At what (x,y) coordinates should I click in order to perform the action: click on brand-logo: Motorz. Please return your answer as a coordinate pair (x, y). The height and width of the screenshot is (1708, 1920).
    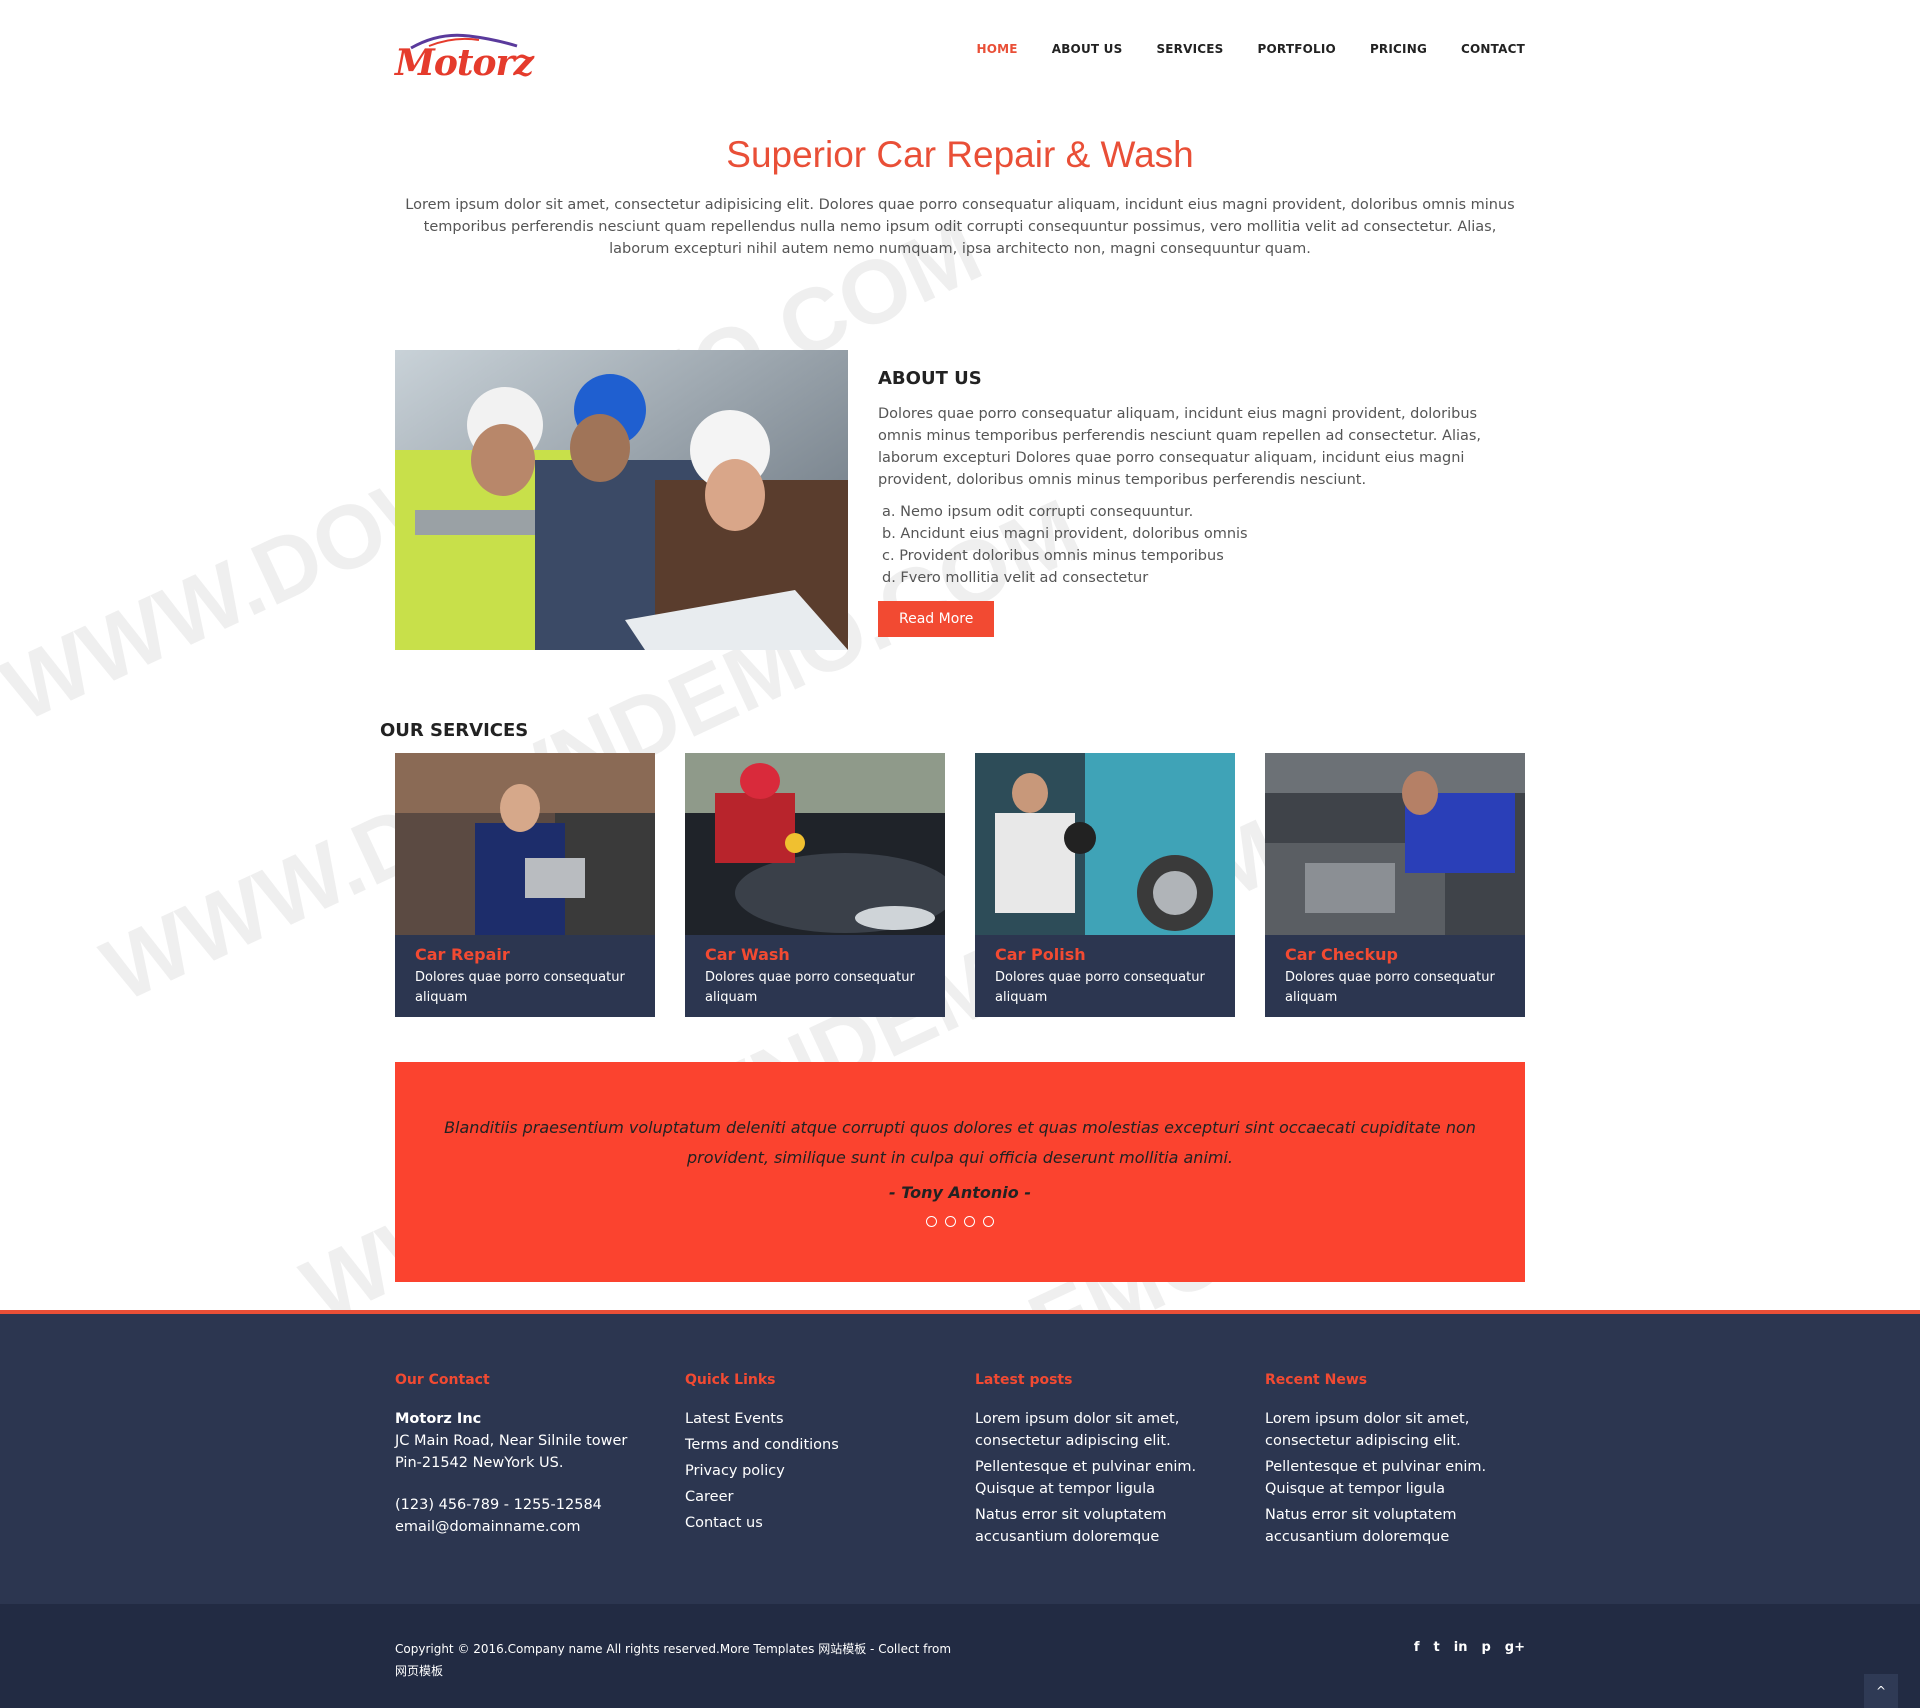
    Looking at the image, I should click on (465, 58).